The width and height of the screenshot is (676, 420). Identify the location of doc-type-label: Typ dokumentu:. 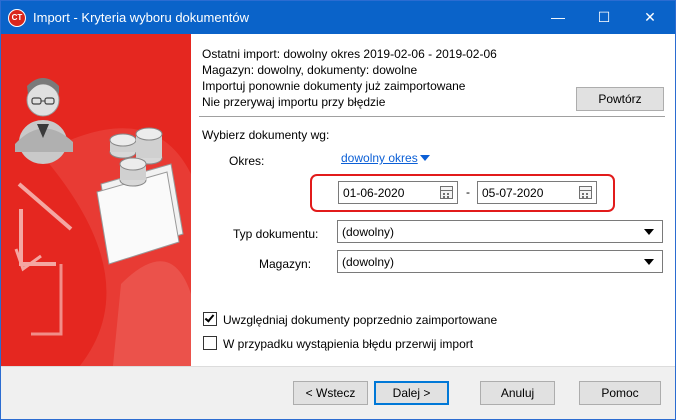
(276, 234).